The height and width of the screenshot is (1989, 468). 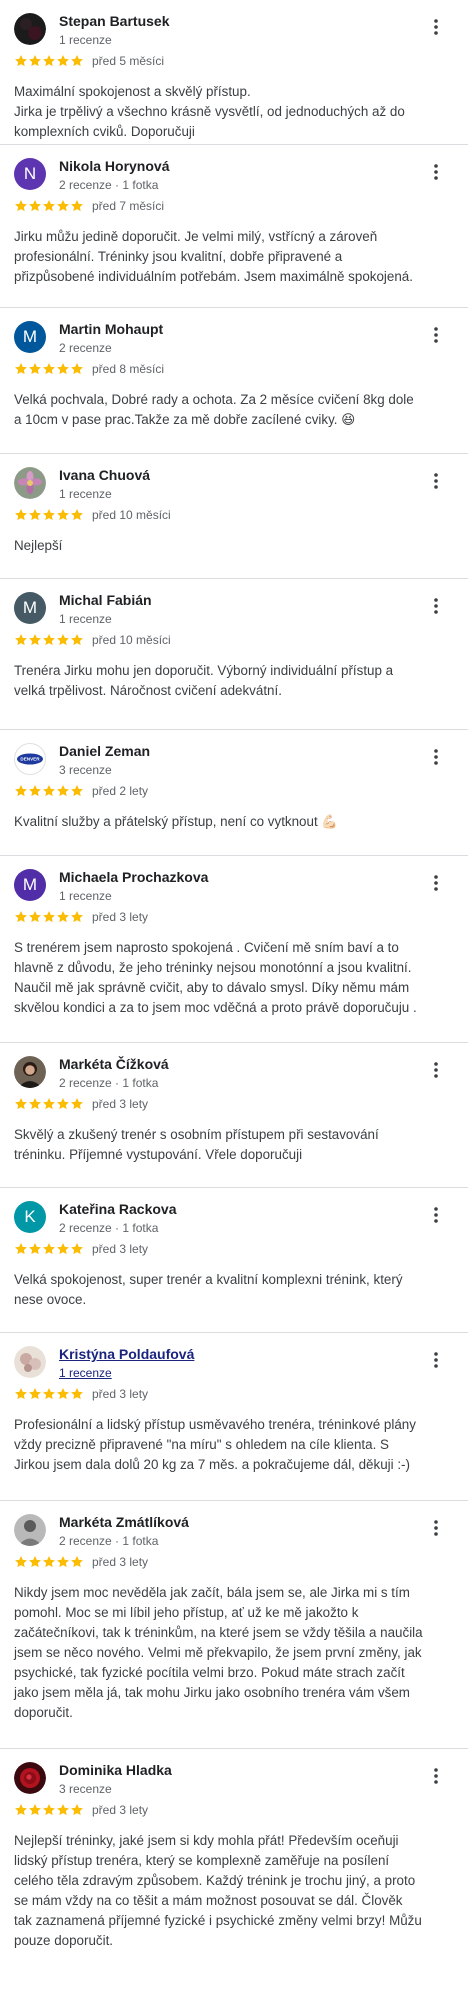 What do you see at coordinates (104, 751) in the screenshot?
I see `reviewer-name: Daniel Zeman` at bounding box center [104, 751].